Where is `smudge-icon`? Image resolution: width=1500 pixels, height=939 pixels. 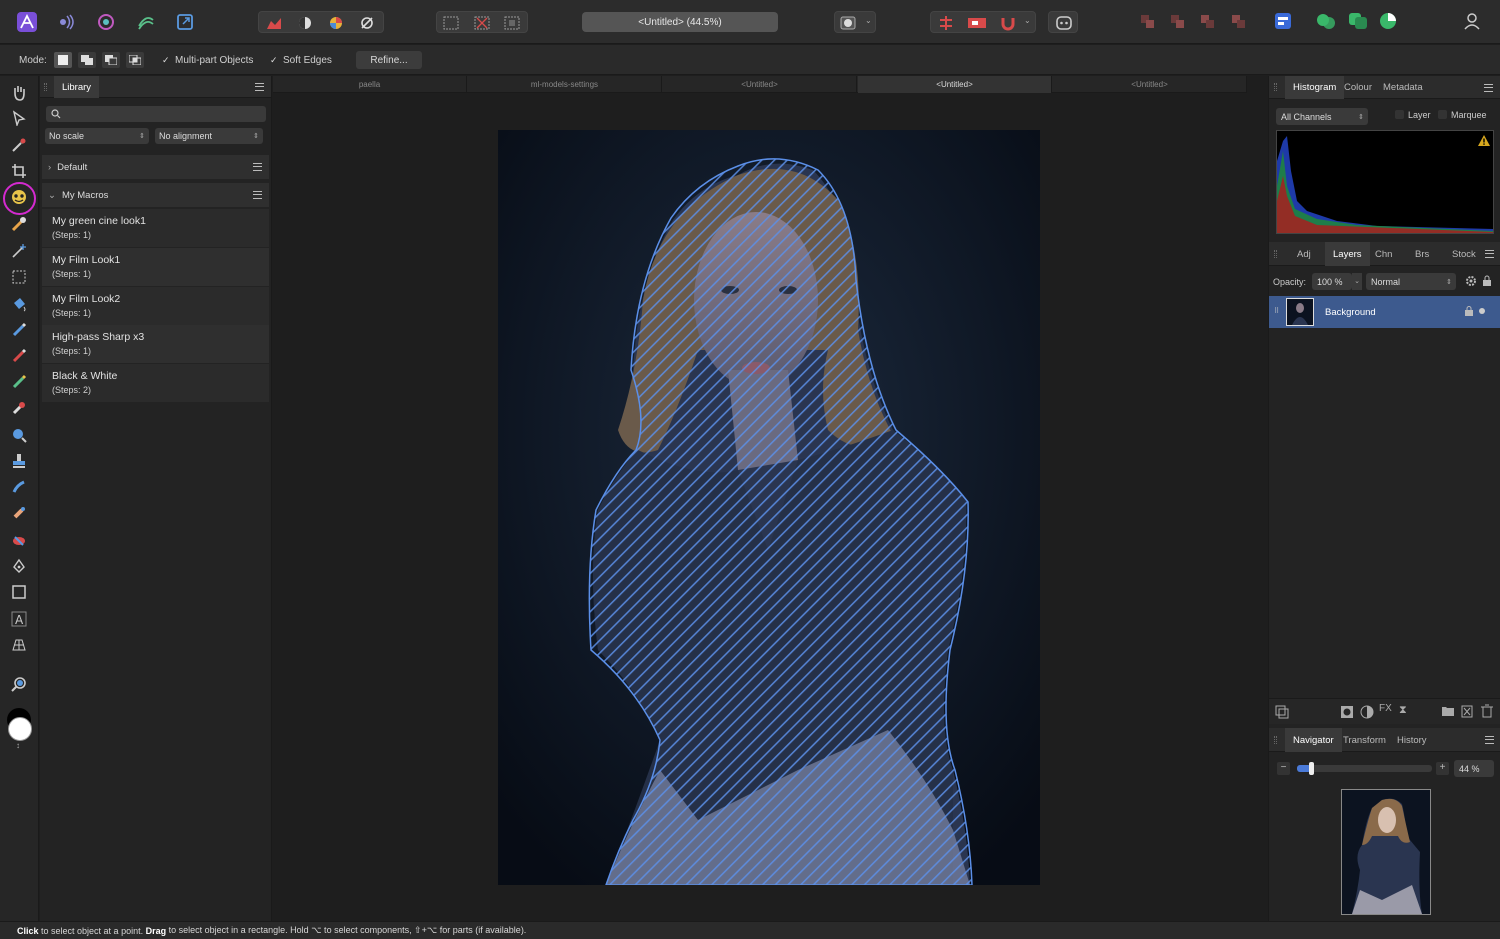
smudge-icon is located at coordinates (19, 487).